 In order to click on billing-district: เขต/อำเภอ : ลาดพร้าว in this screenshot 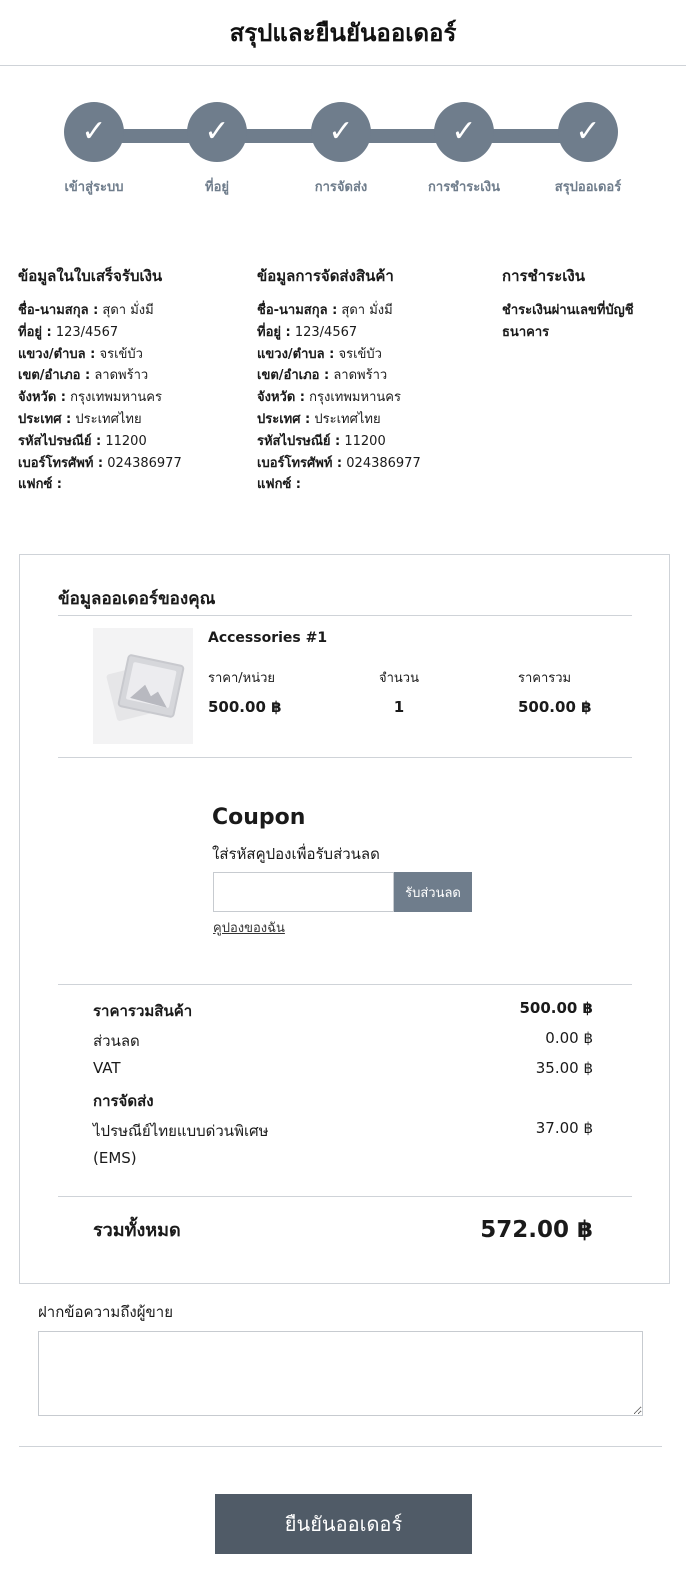, I will do `click(83, 376)`.